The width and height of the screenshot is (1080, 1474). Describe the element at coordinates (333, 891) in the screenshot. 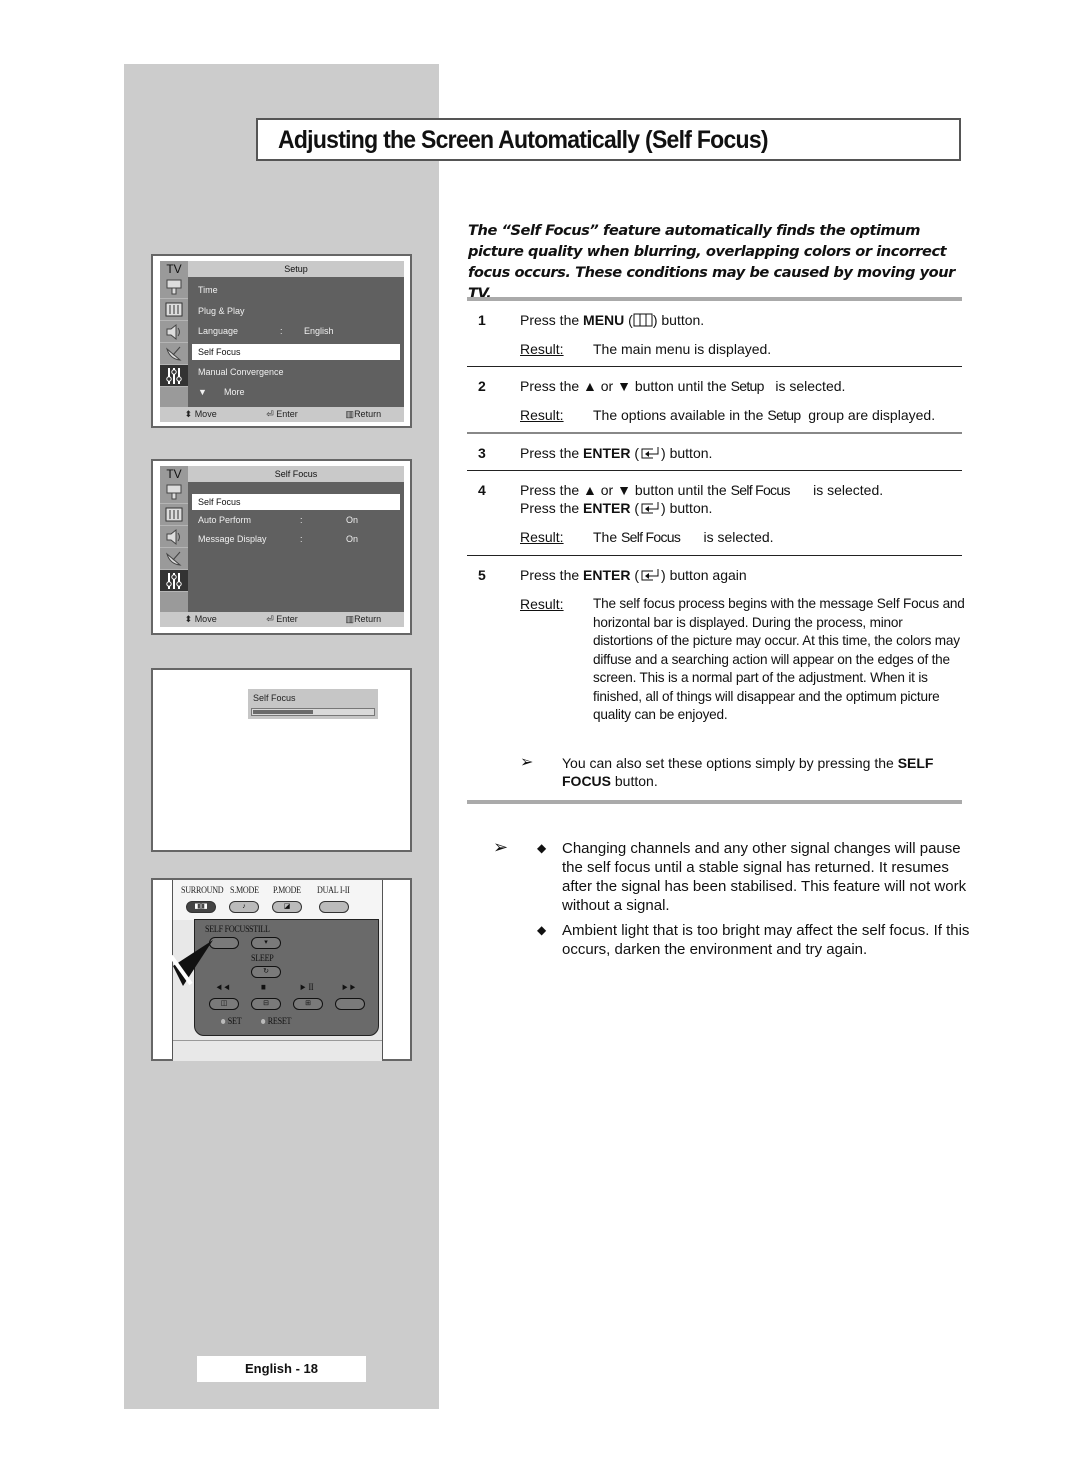

I see `dual-label: DUAL I-II` at that location.